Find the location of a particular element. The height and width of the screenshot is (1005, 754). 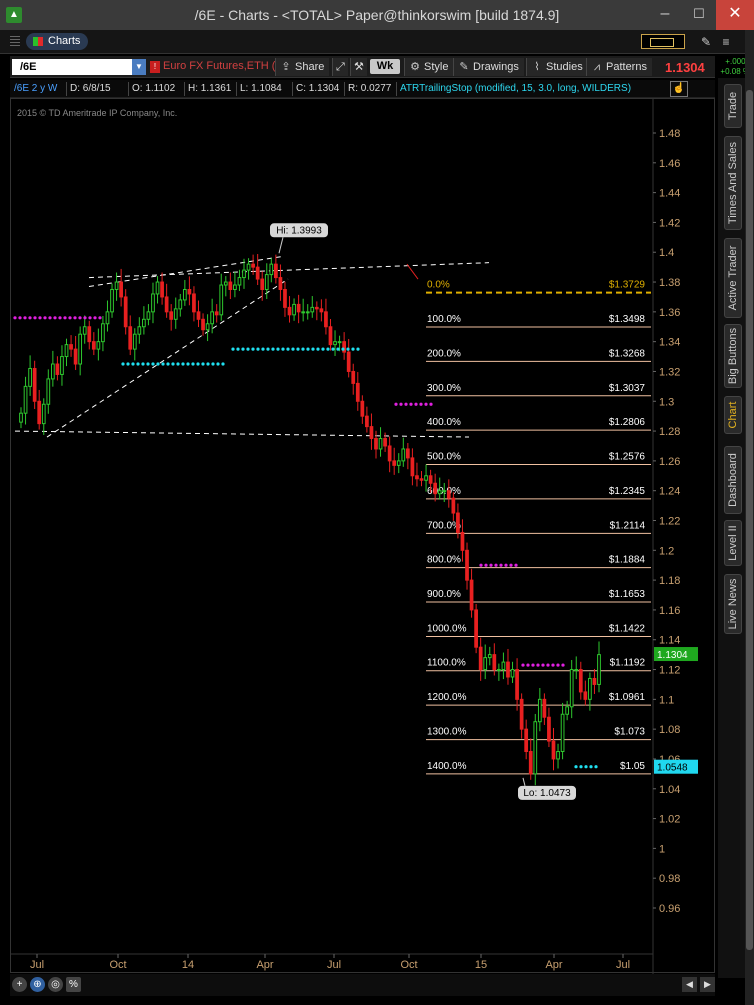

fib-pct-label: 300.0% is located at coordinates (444, 388).